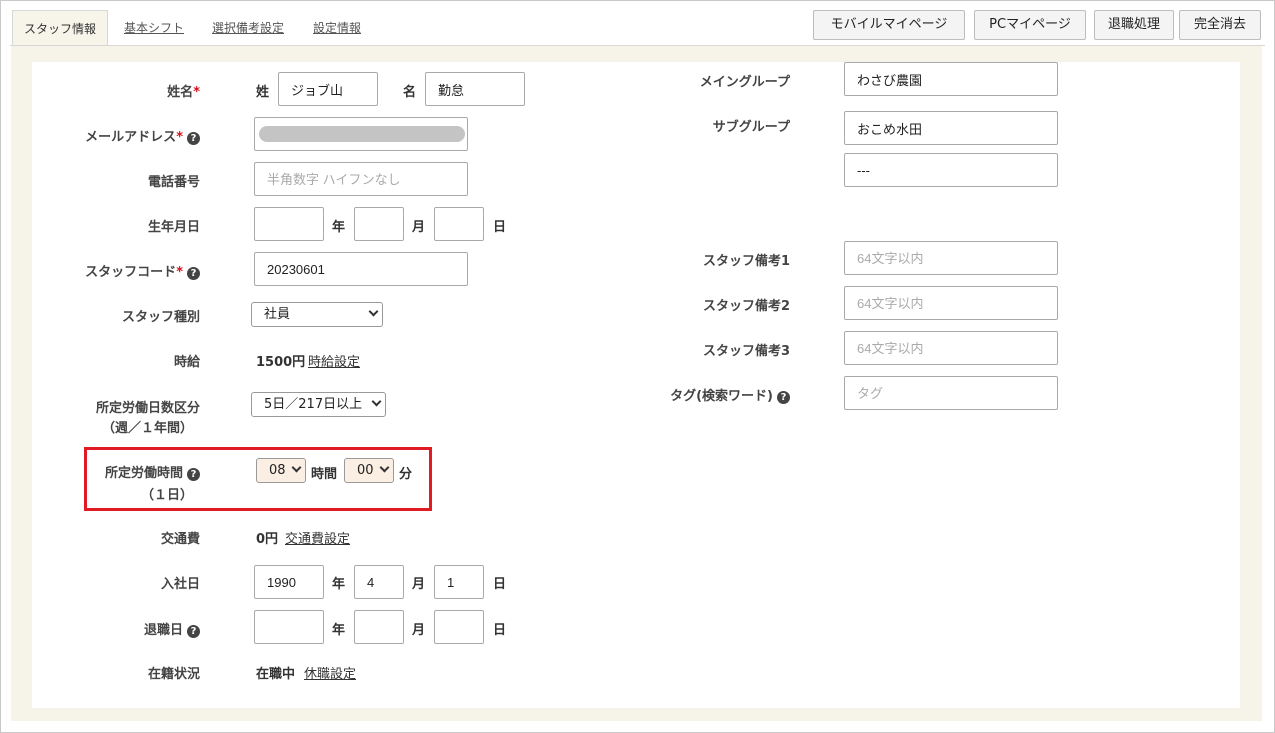  What do you see at coordinates (142, 135) in the screenshot?
I see `email-label: メールアドレス*?` at bounding box center [142, 135].